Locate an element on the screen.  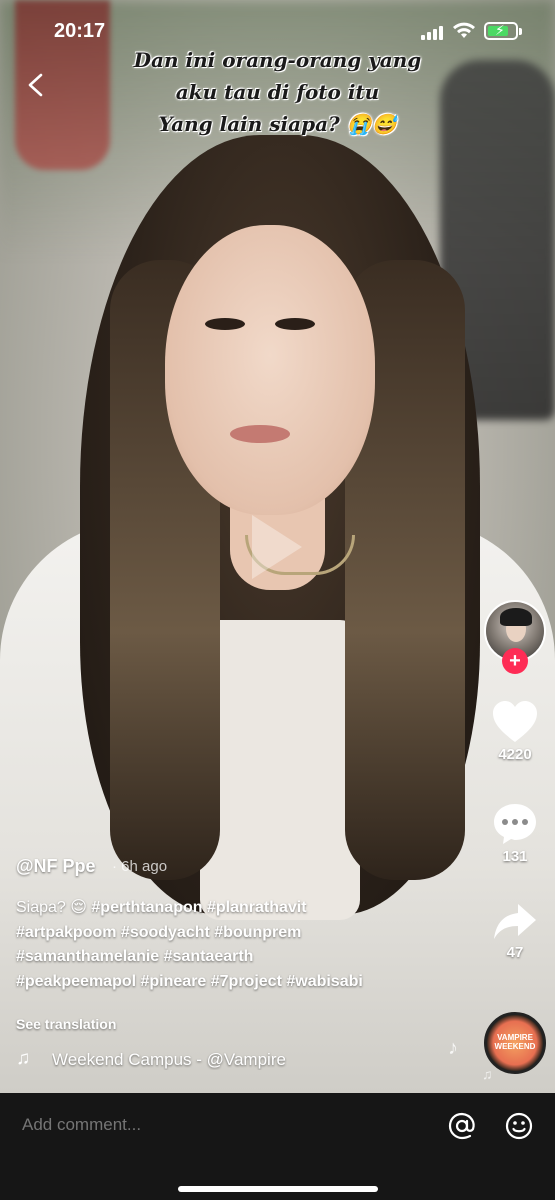
emoji-icon is located at coordinates (519, 1126).